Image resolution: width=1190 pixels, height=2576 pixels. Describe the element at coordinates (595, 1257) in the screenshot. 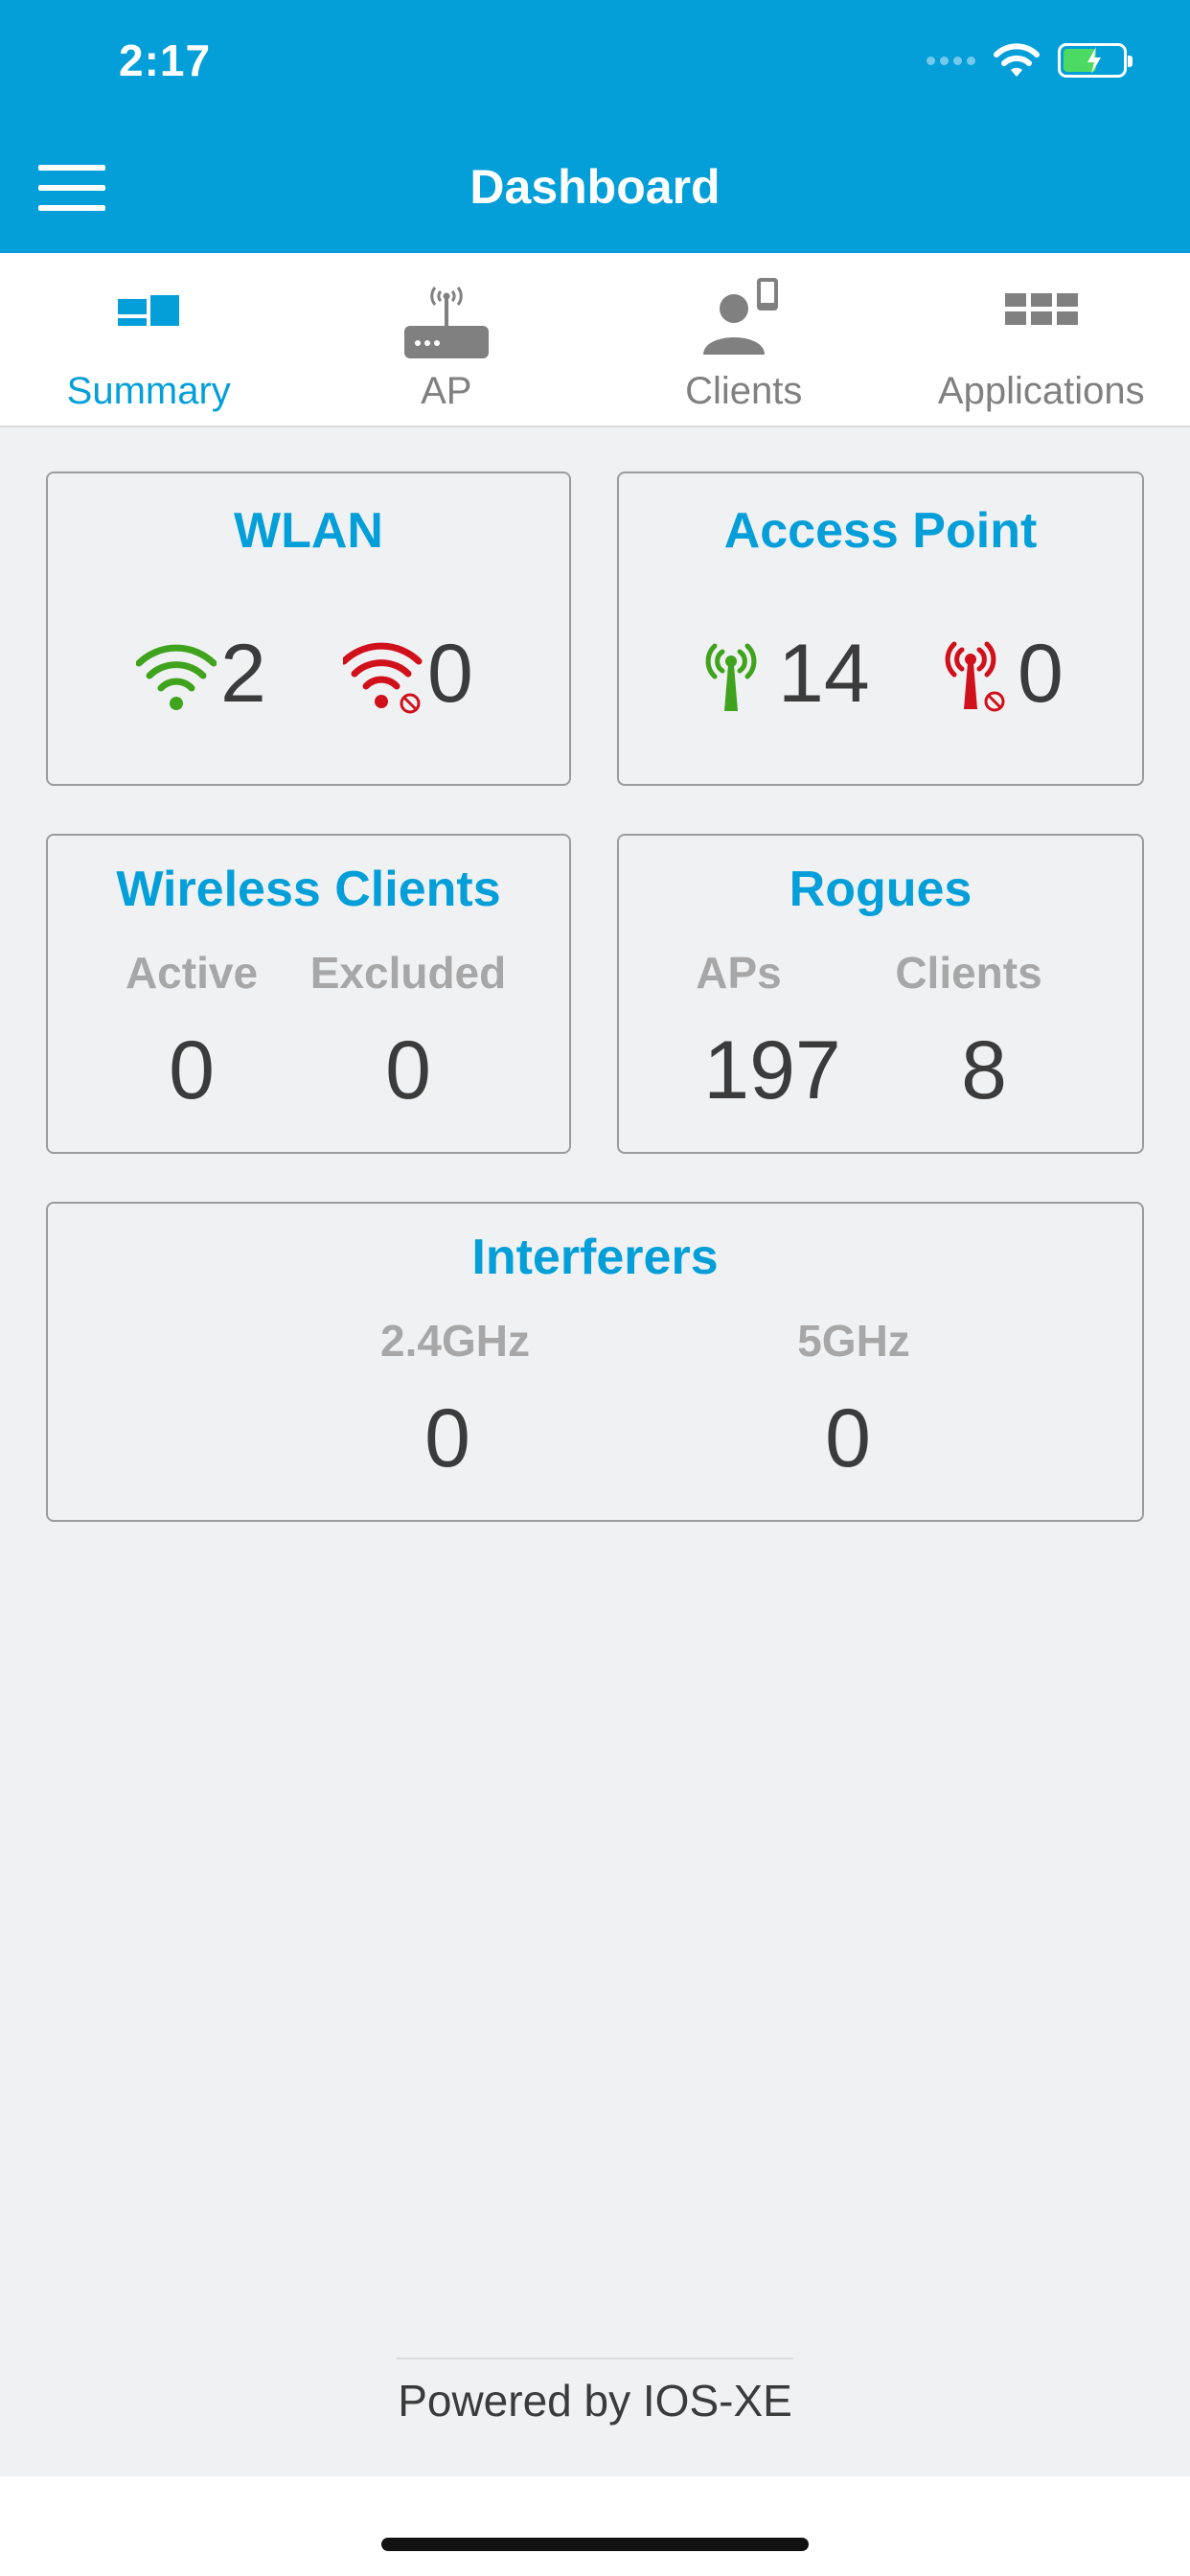

I see `card-title: Interferers` at that location.